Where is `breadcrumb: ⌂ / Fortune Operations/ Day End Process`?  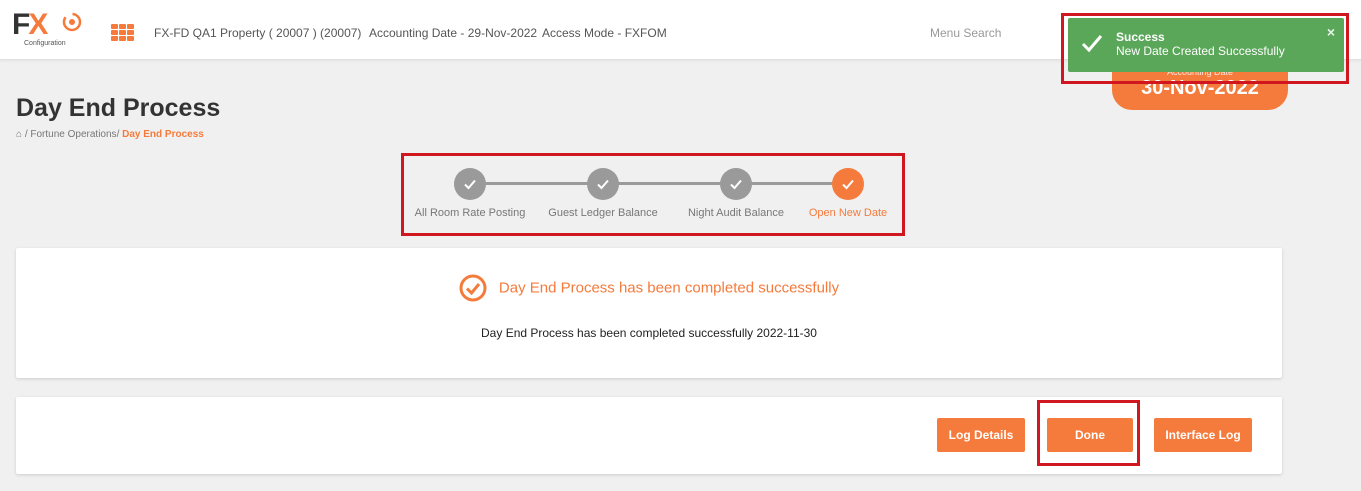 breadcrumb: ⌂ / Fortune Operations/ Day End Process is located at coordinates (110, 134).